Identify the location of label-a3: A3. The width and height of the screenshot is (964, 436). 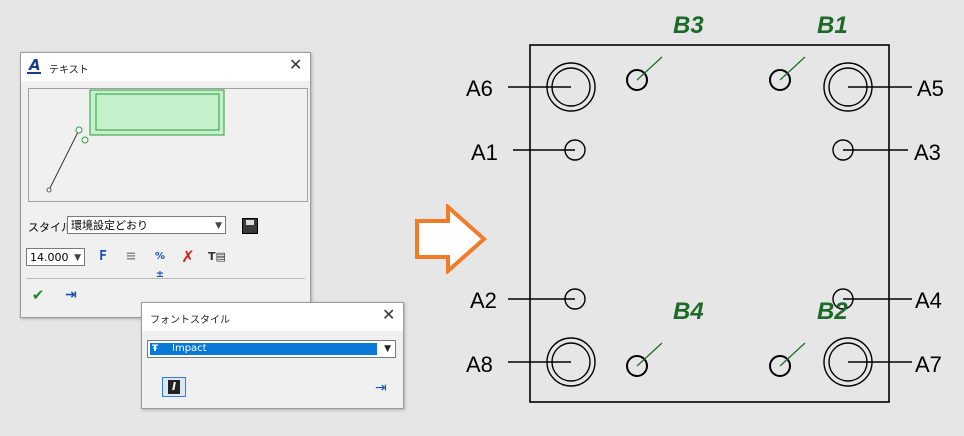
(927, 152).